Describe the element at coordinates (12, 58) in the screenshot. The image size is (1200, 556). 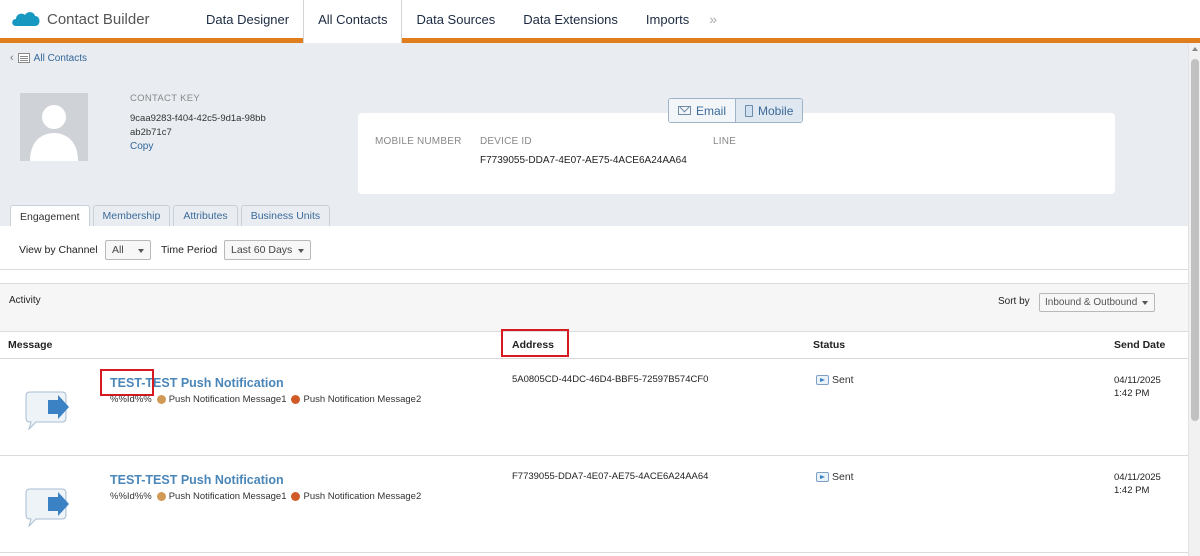
I see `chevron-left-icon: ‹` at that location.